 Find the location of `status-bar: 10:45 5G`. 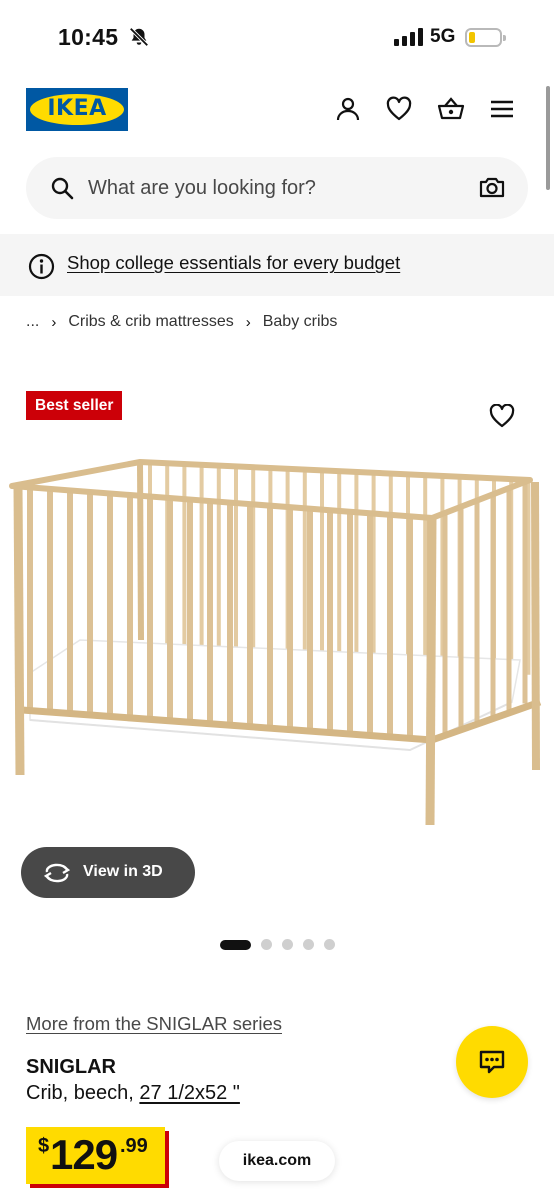

status-bar: 10:45 5G is located at coordinates (277, 37).